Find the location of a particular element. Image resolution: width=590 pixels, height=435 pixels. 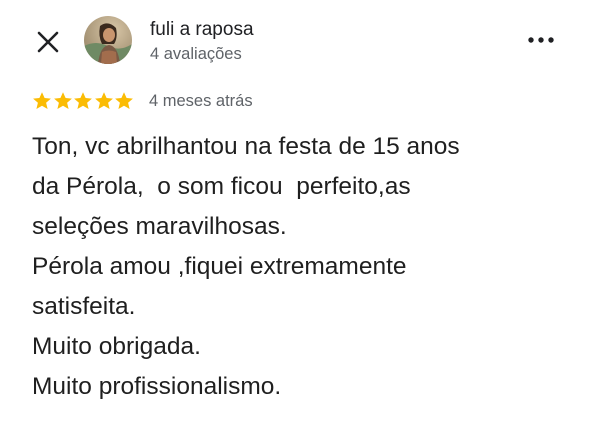

more-vert-icon is located at coordinates (541, 40).